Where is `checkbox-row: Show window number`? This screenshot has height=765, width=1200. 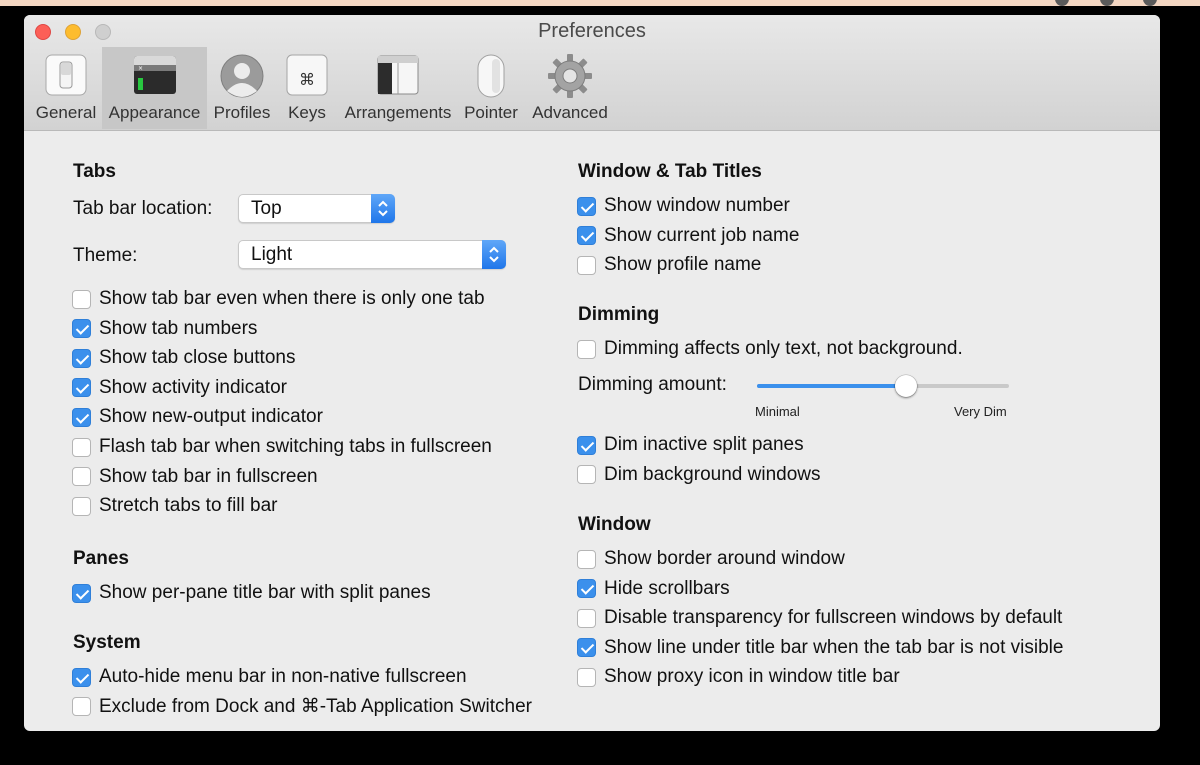 checkbox-row: Show window number is located at coordinates (683, 206).